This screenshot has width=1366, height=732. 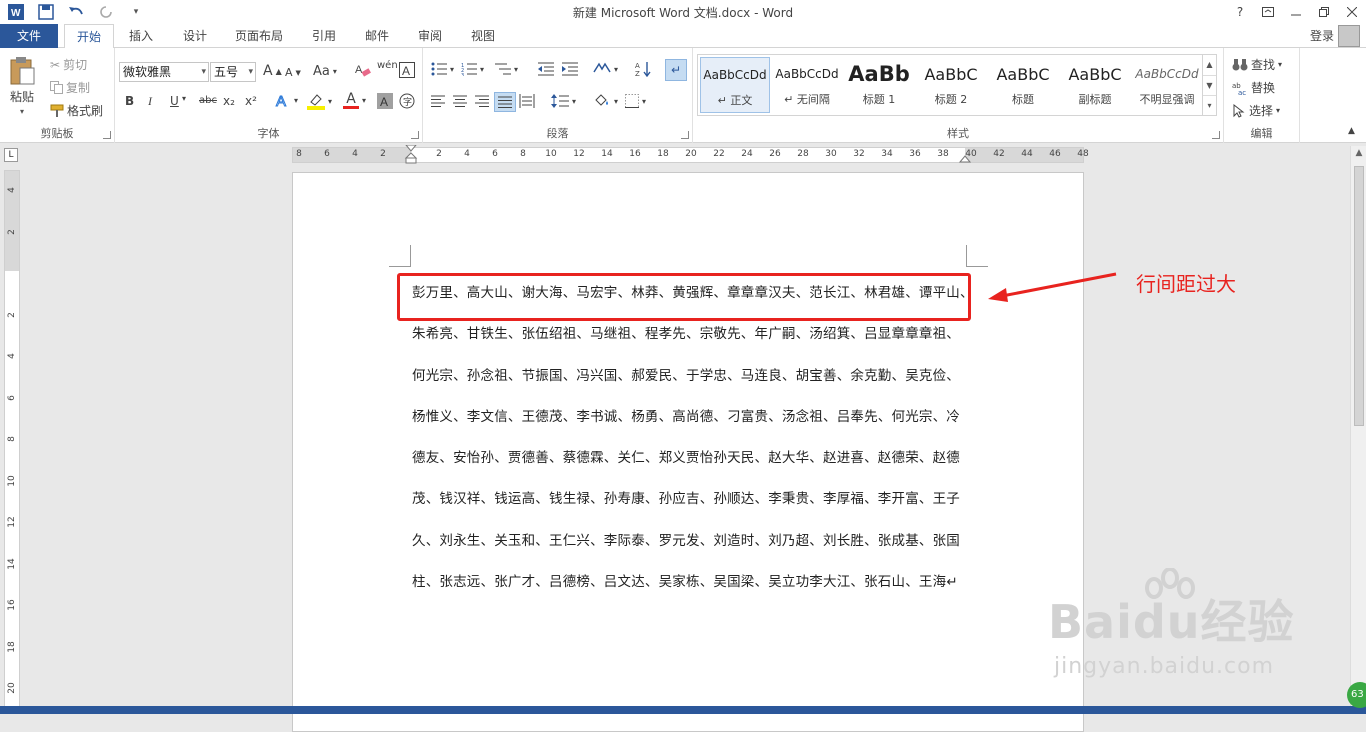 I want to click on paragraph-launcher-icon, so click(x=685, y=135).